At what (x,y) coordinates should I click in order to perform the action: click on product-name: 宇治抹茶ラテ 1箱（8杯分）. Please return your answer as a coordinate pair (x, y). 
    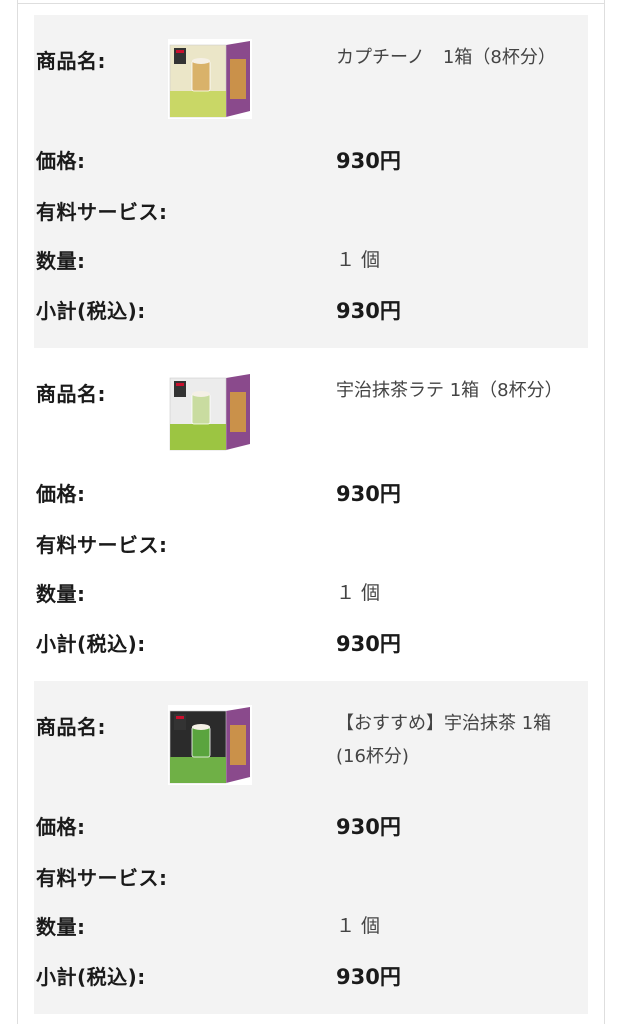
    Looking at the image, I should click on (451, 390).